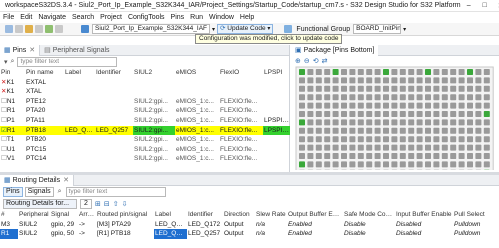 The height and width of the screenshot is (248, 499). Describe the element at coordinates (404, 29) in the screenshot. I see `chevron-down-icon: ▾` at that location.